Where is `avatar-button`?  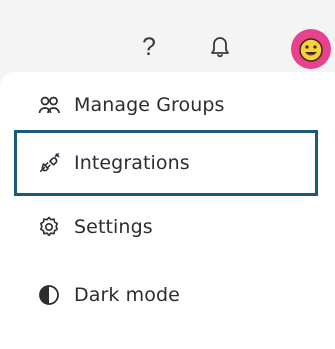 avatar-button is located at coordinates (311, 49).